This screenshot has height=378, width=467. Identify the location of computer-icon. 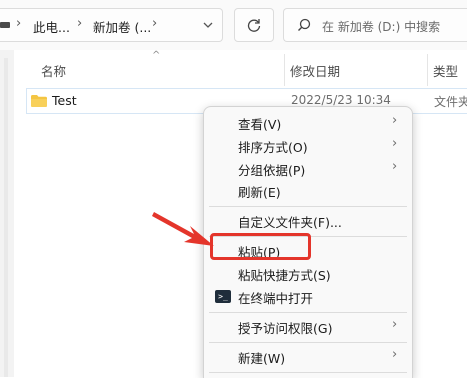
(5, 25).